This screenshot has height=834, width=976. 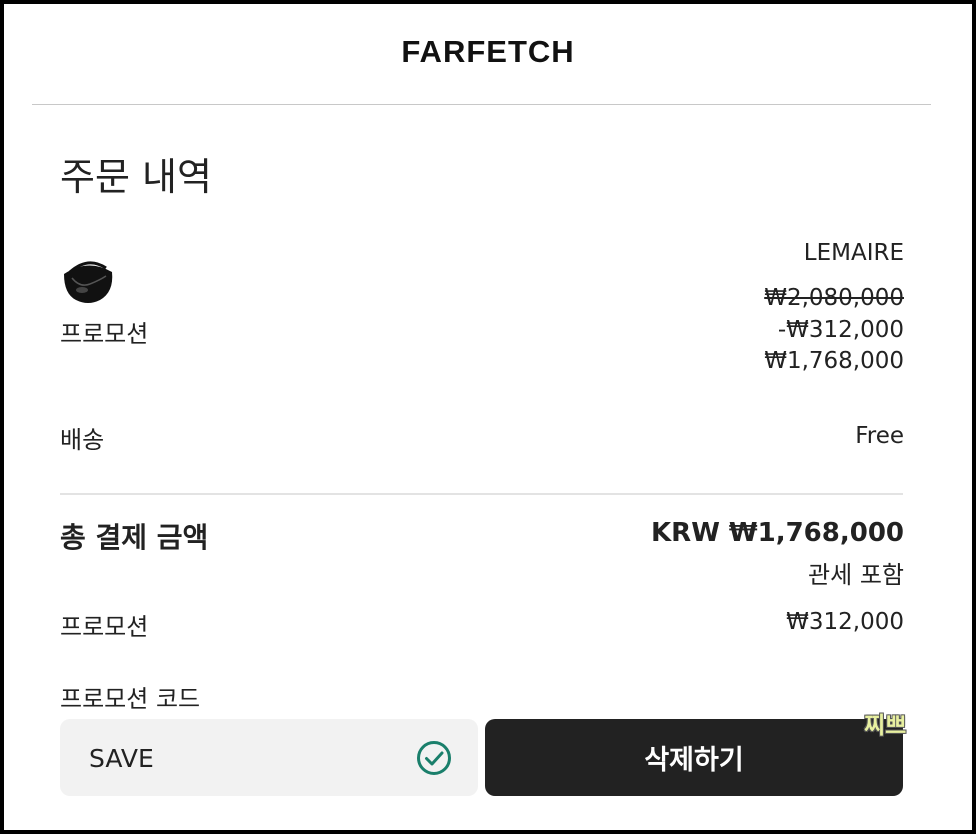 I want to click on brand-logo: FARFETCH, so click(x=488, y=52).